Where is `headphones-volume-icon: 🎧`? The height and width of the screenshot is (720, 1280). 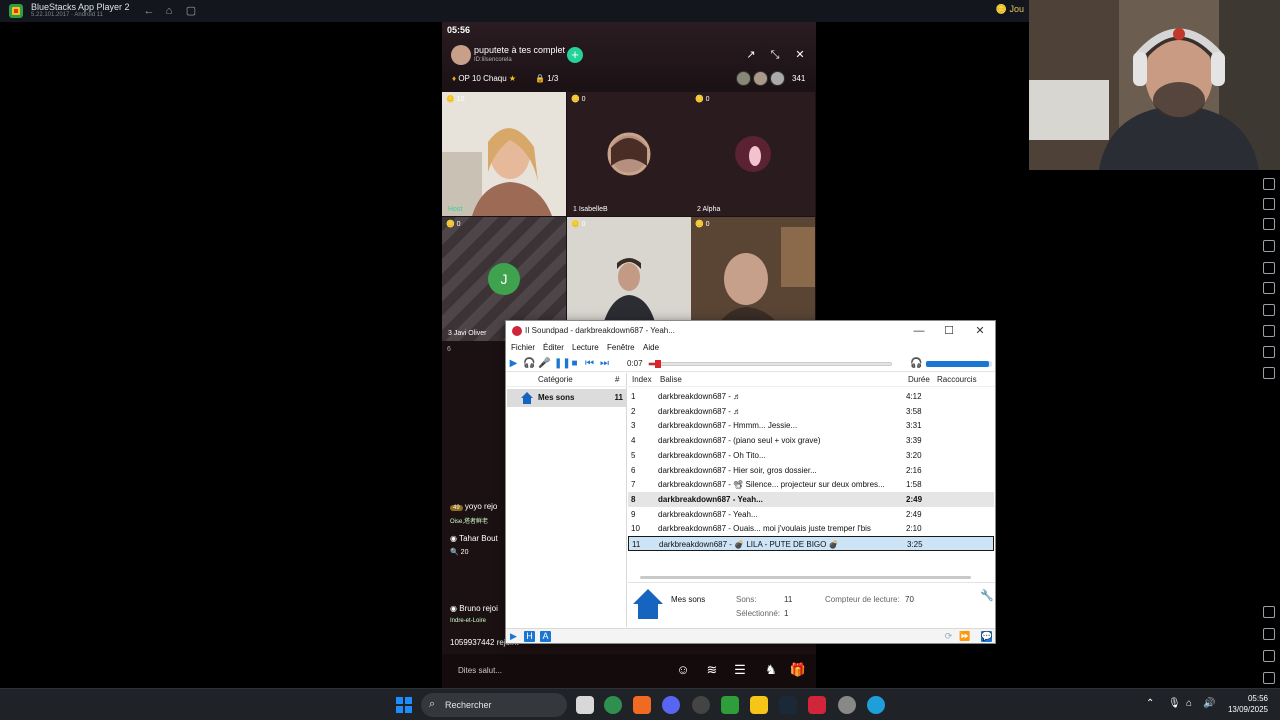 headphones-volume-icon: 🎧 is located at coordinates (916, 363).